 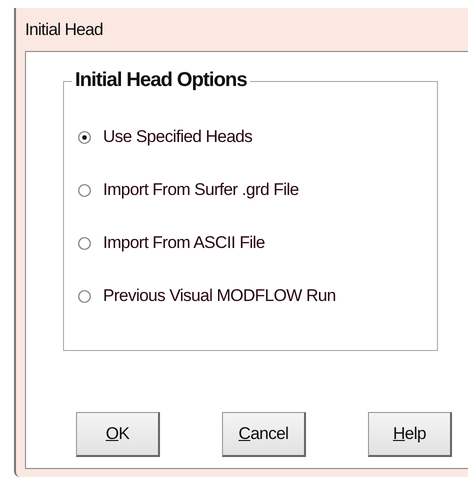 I want to click on radio-label: Import From ASCII File, so click(x=184, y=243).